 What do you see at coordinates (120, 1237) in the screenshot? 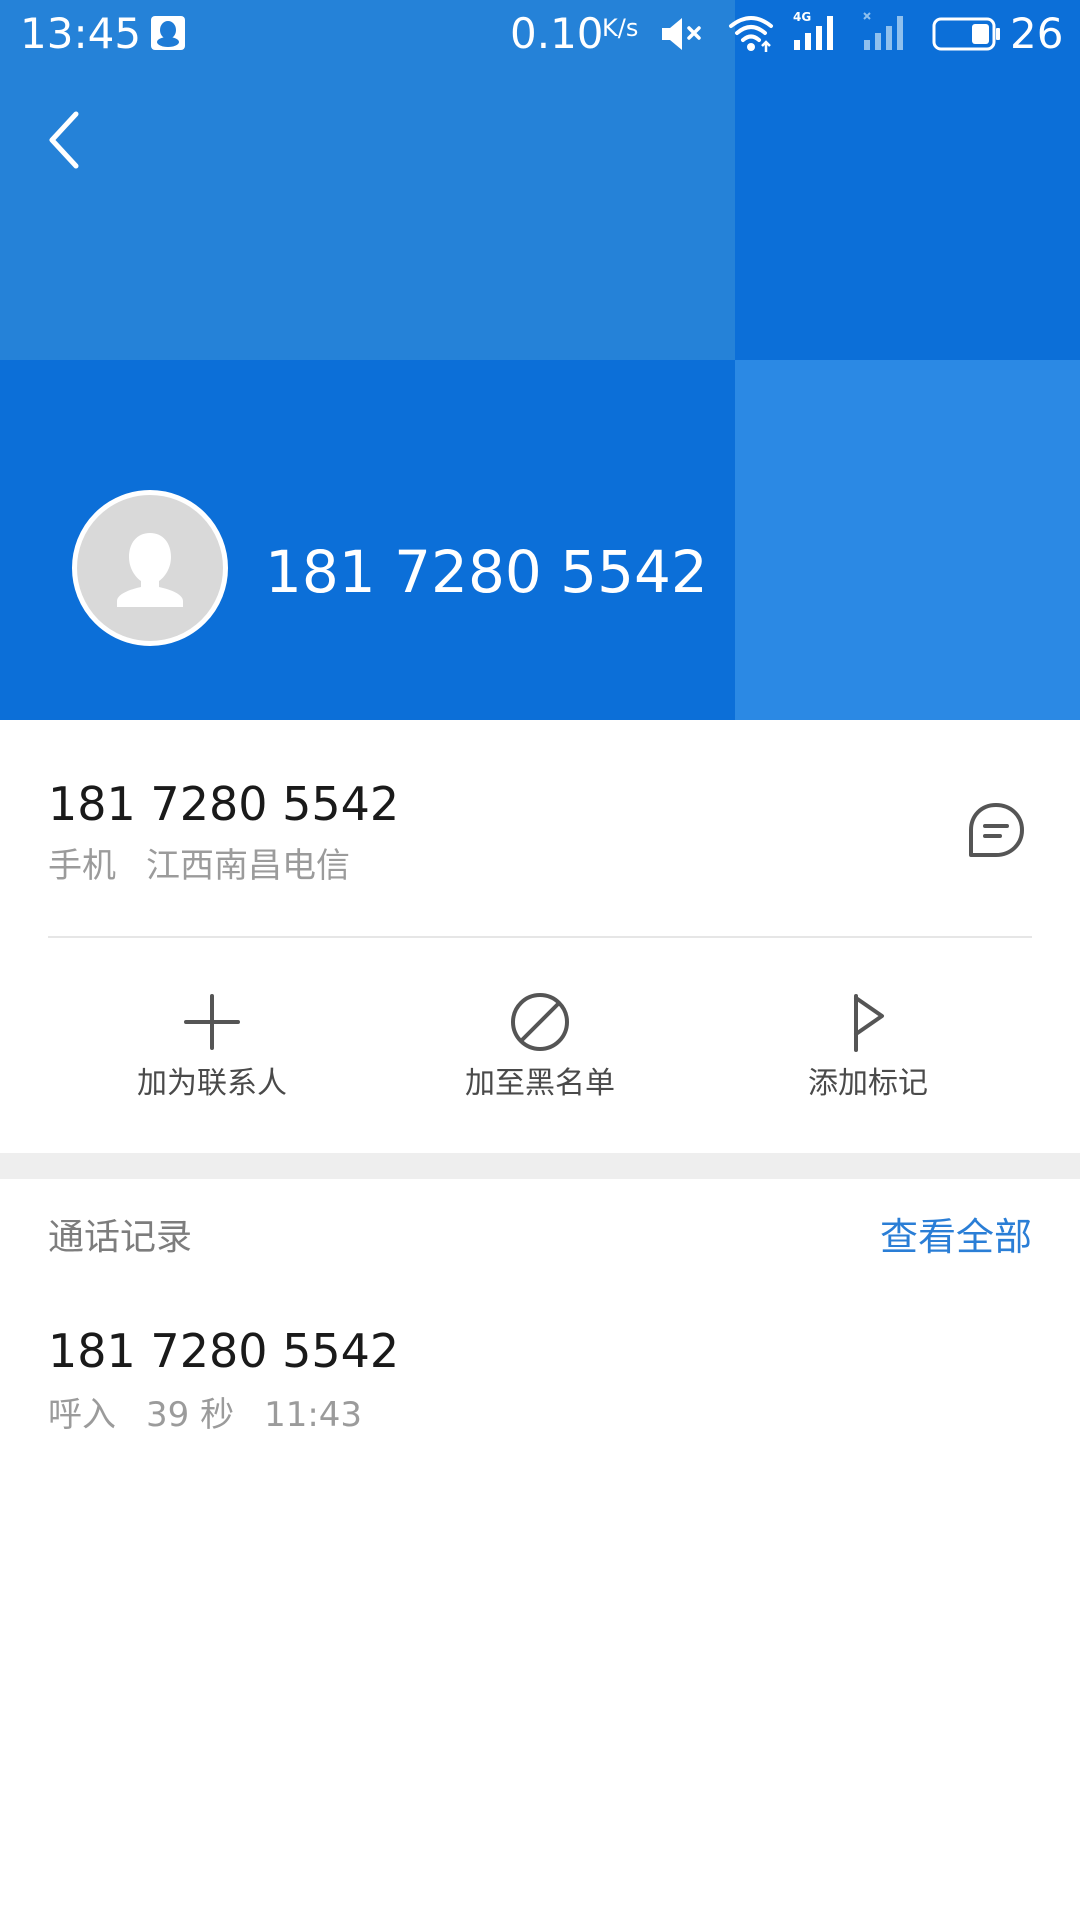
I see `call-log-title: 通话记录` at bounding box center [120, 1237].